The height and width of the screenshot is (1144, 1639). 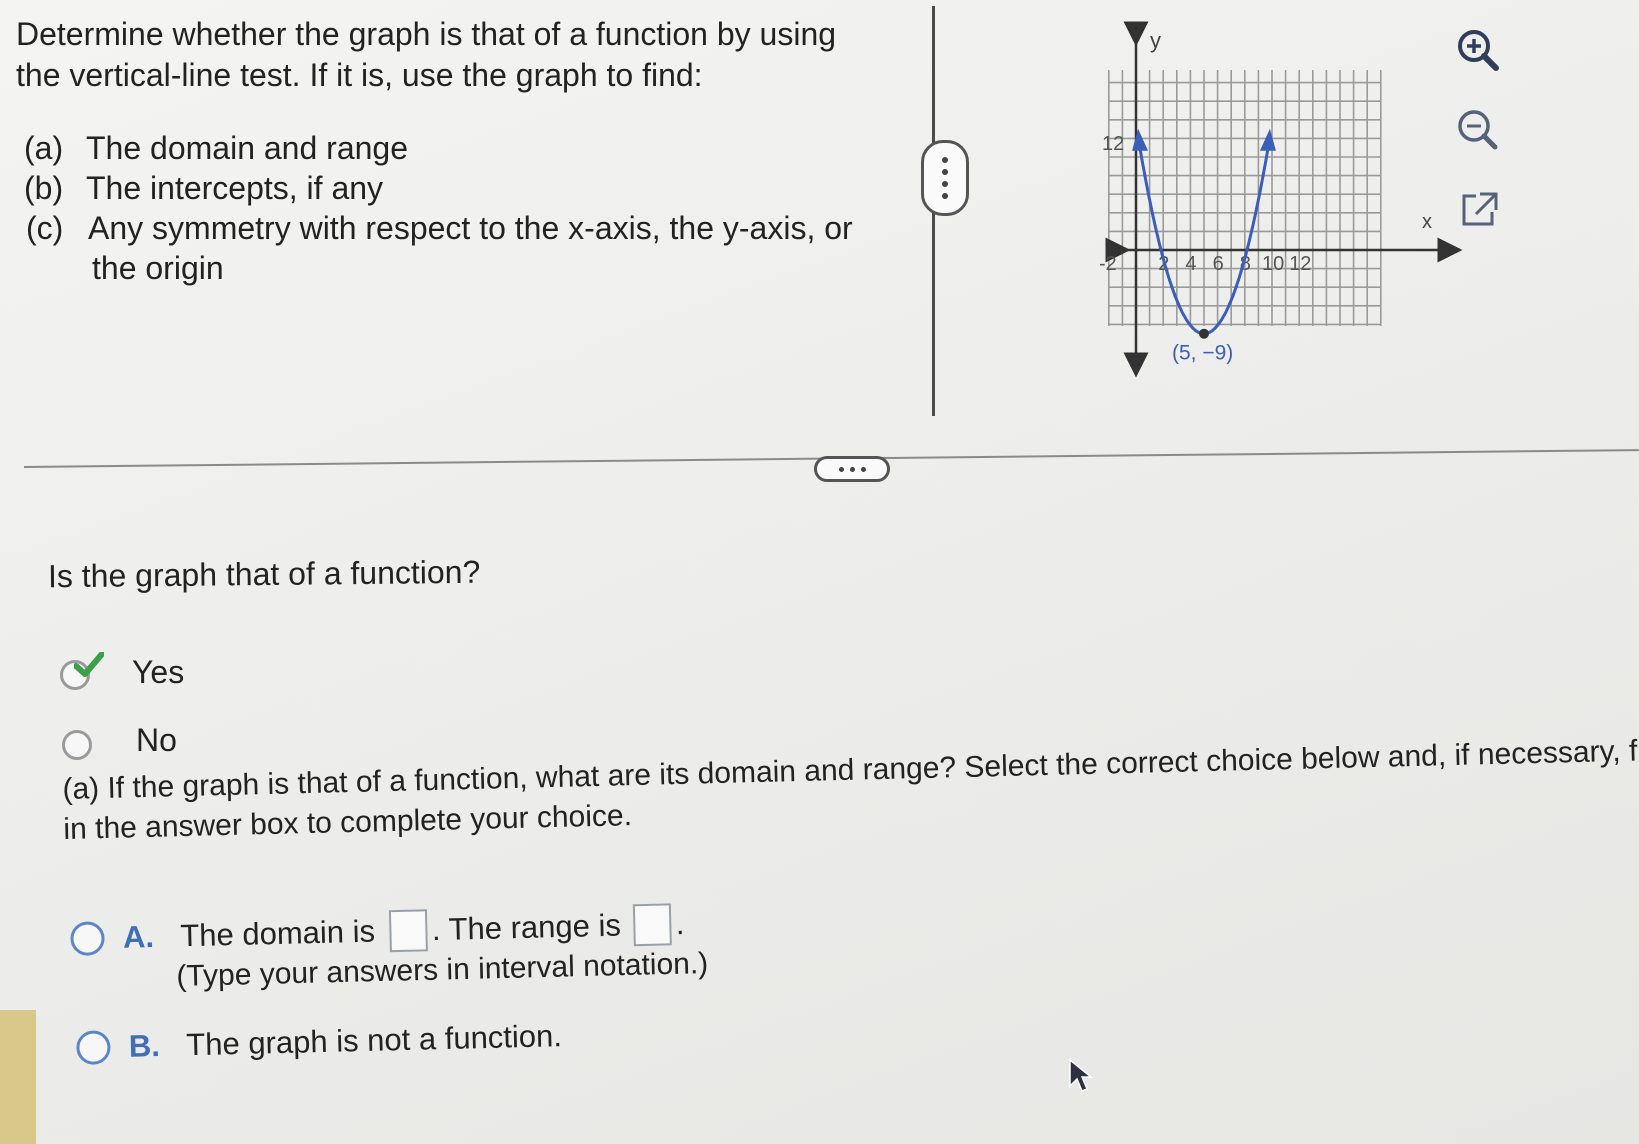 What do you see at coordinates (374, 1040) in the screenshot?
I see `choice-b-text: The graph is not a function.` at bounding box center [374, 1040].